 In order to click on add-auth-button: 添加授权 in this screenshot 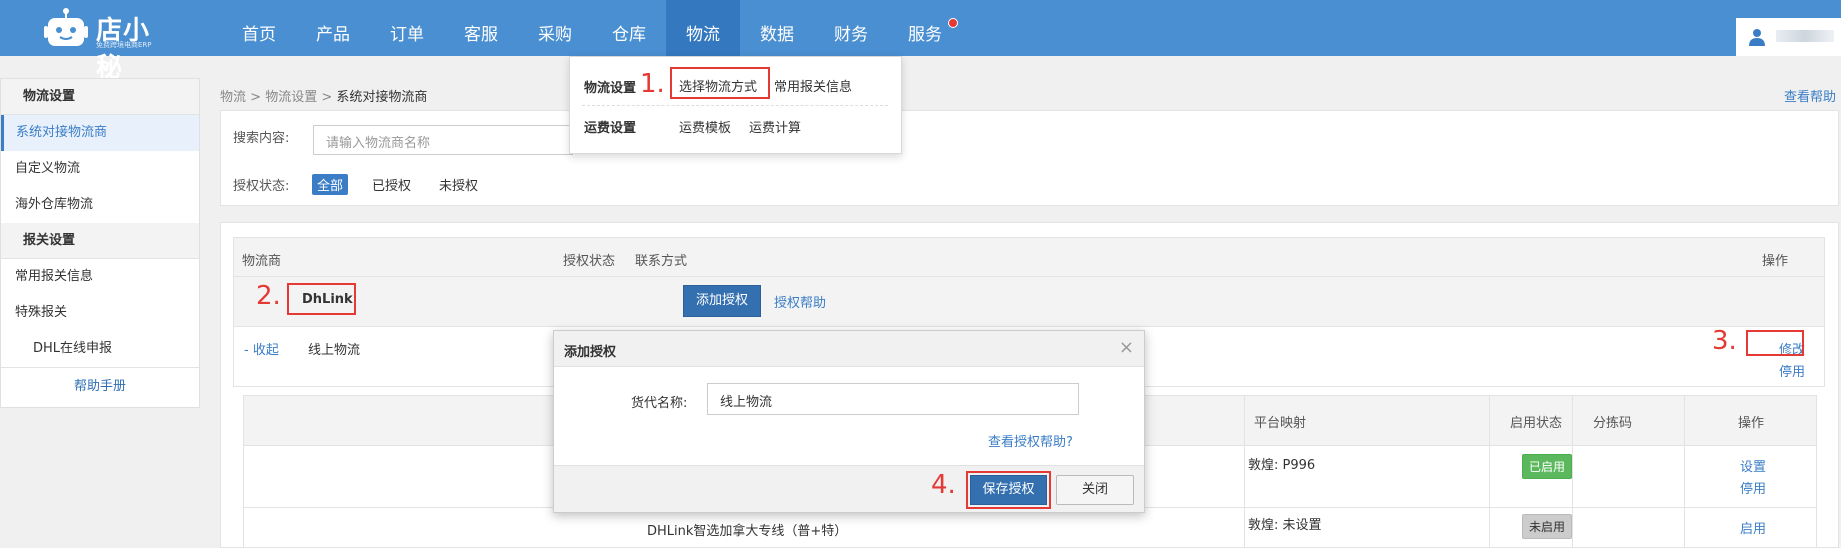, I will do `click(722, 301)`.